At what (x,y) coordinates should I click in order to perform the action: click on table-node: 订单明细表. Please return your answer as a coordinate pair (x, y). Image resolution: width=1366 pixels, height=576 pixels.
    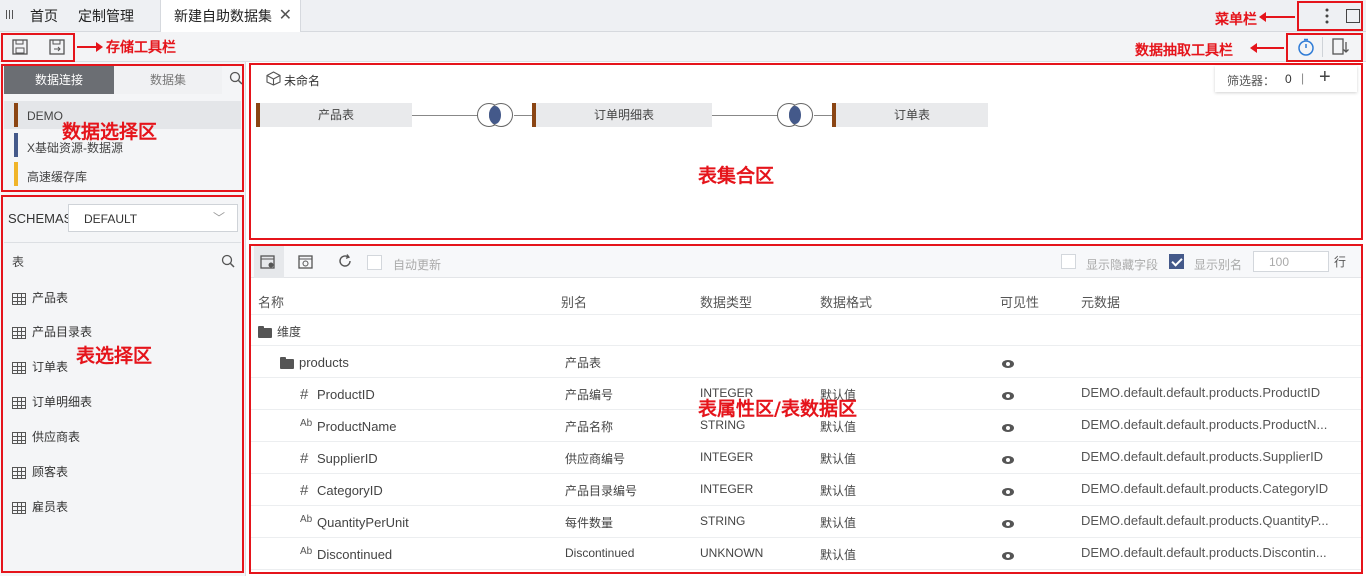
    Looking at the image, I should click on (622, 115).